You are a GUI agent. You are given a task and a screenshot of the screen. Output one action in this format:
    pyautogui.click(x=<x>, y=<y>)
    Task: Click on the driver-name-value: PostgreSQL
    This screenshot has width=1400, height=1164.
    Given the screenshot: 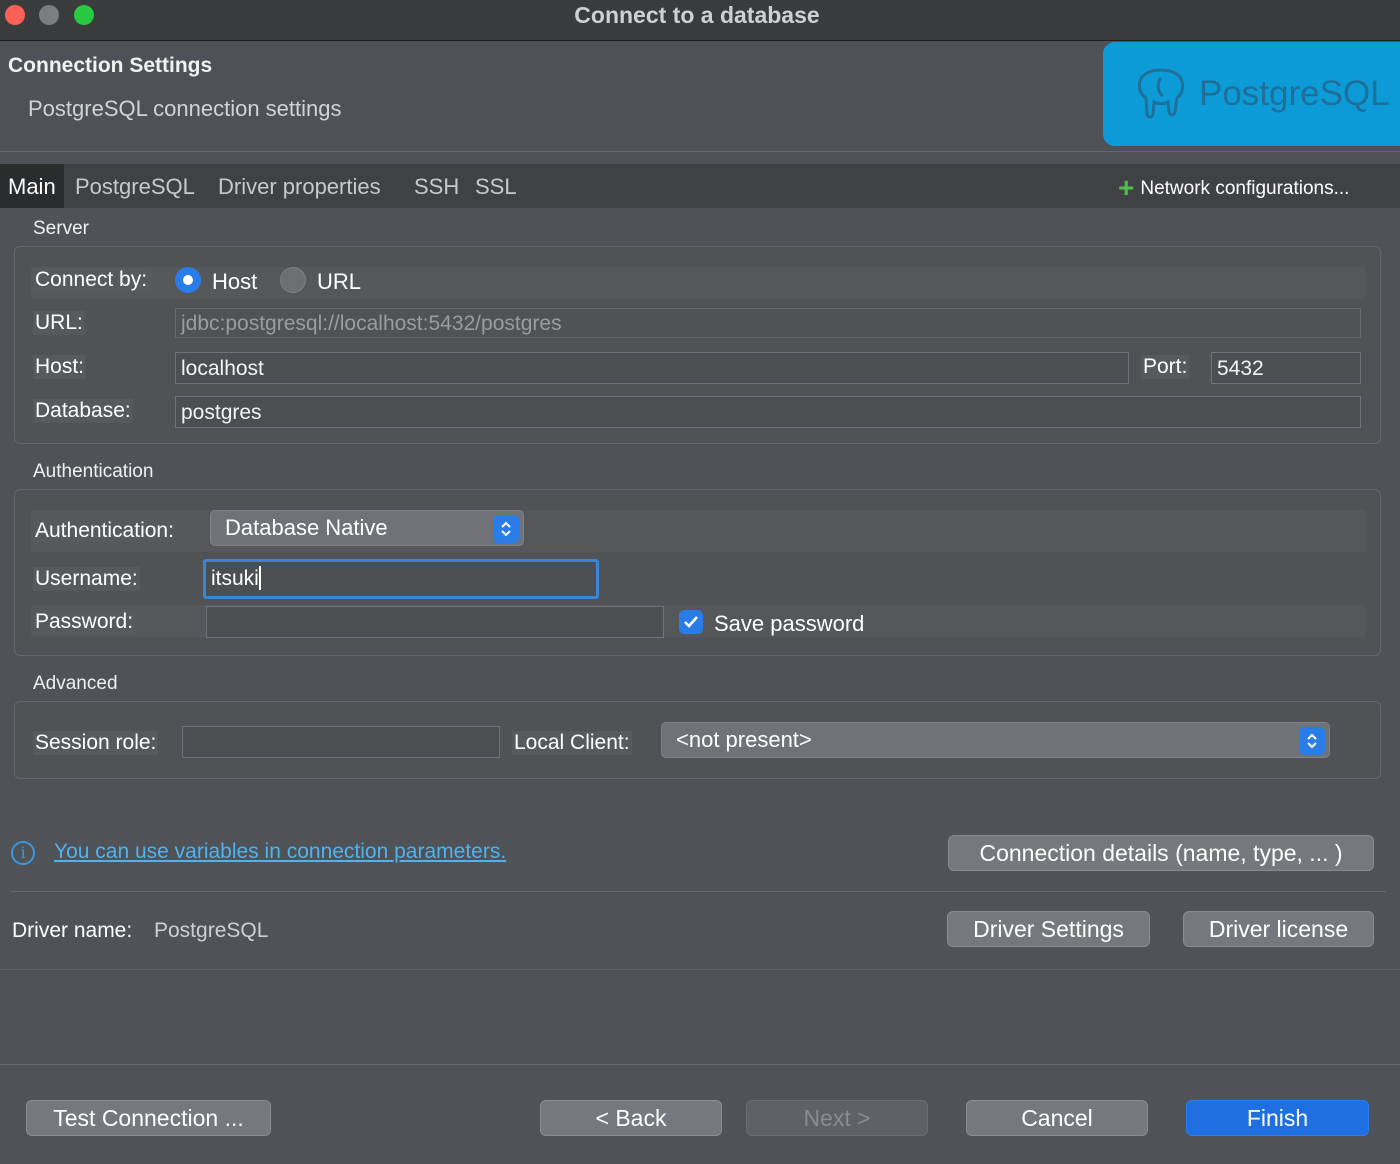 What is the action you would take?
    pyautogui.click(x=211, y=930)
    